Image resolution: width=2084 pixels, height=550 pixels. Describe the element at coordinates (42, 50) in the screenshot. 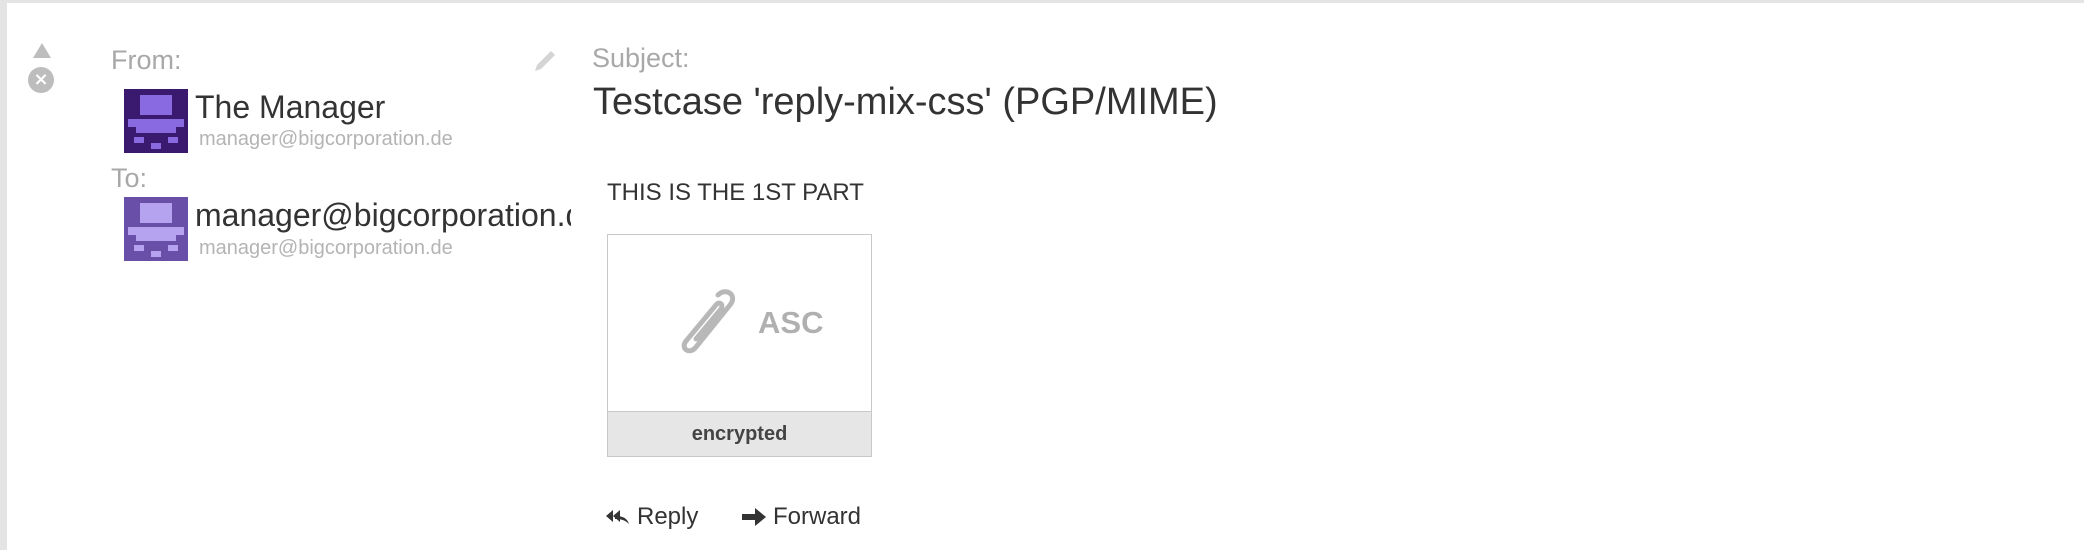

I see `triangle-up-icon` at that location.